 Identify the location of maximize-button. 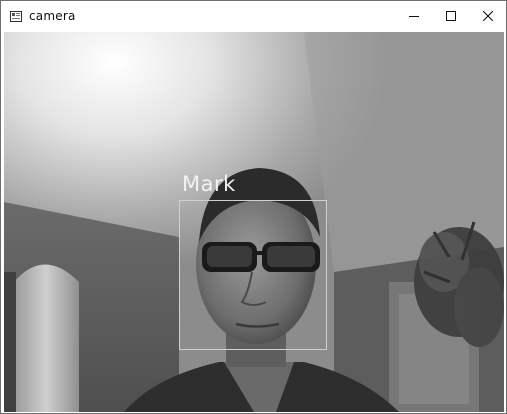
(450, 16).